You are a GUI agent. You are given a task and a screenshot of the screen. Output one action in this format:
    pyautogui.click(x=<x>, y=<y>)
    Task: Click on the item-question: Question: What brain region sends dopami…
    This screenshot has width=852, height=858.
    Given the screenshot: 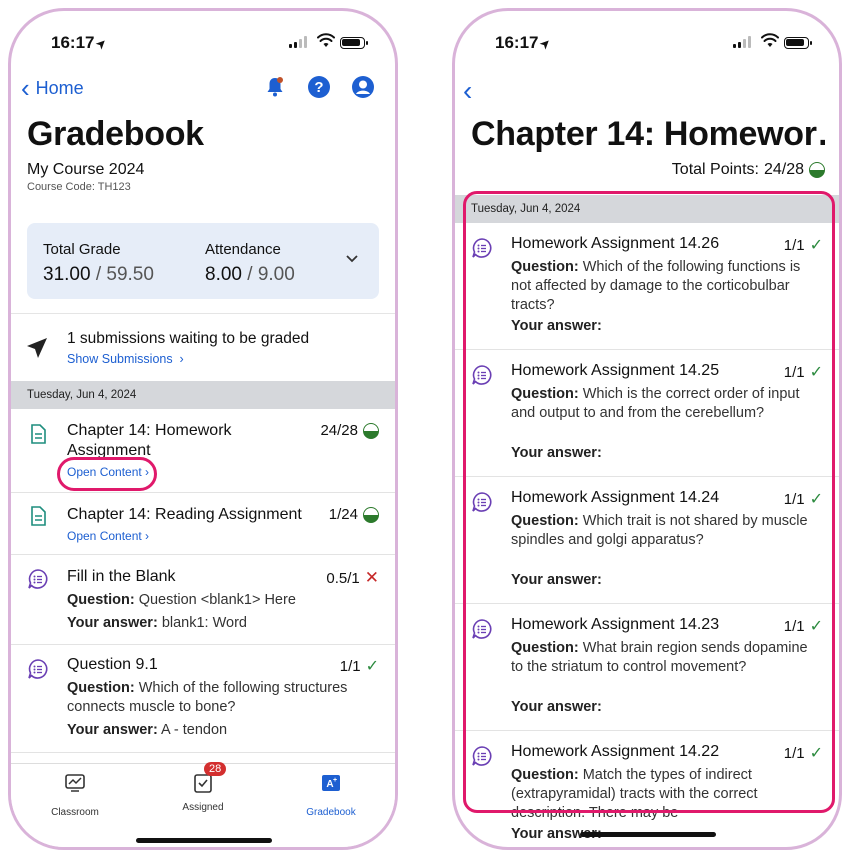 What is the action you would take?
    pyautogui.click(x=659, y=657)
    